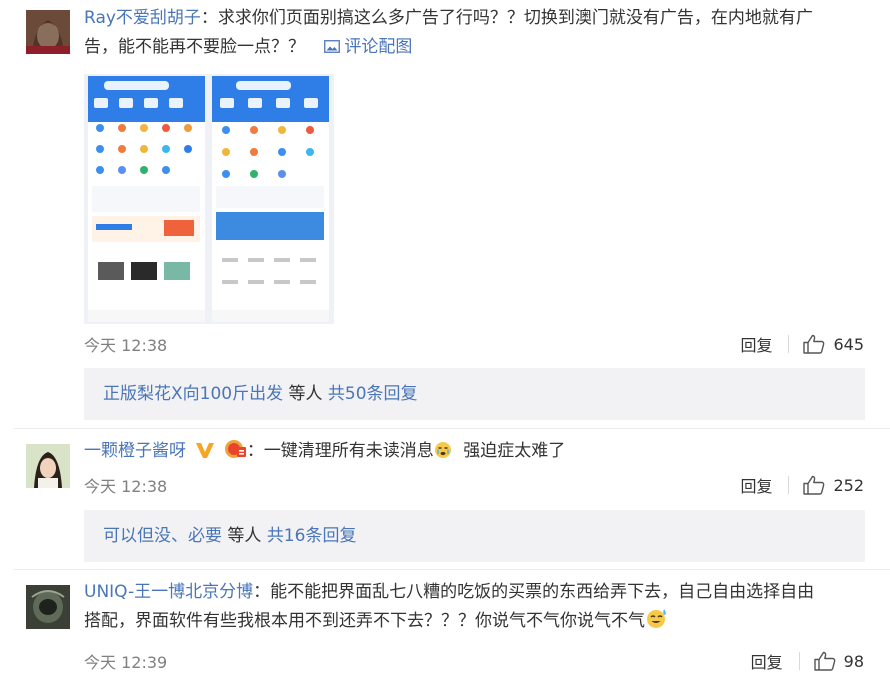 This screenshot has width=890, height=683. What do you see at coordinates (474, 536) in the screenshot?
I see `reply-thread-summary: 可以但没、必要 等人 共16条回复` at bounding box center [474, 536].